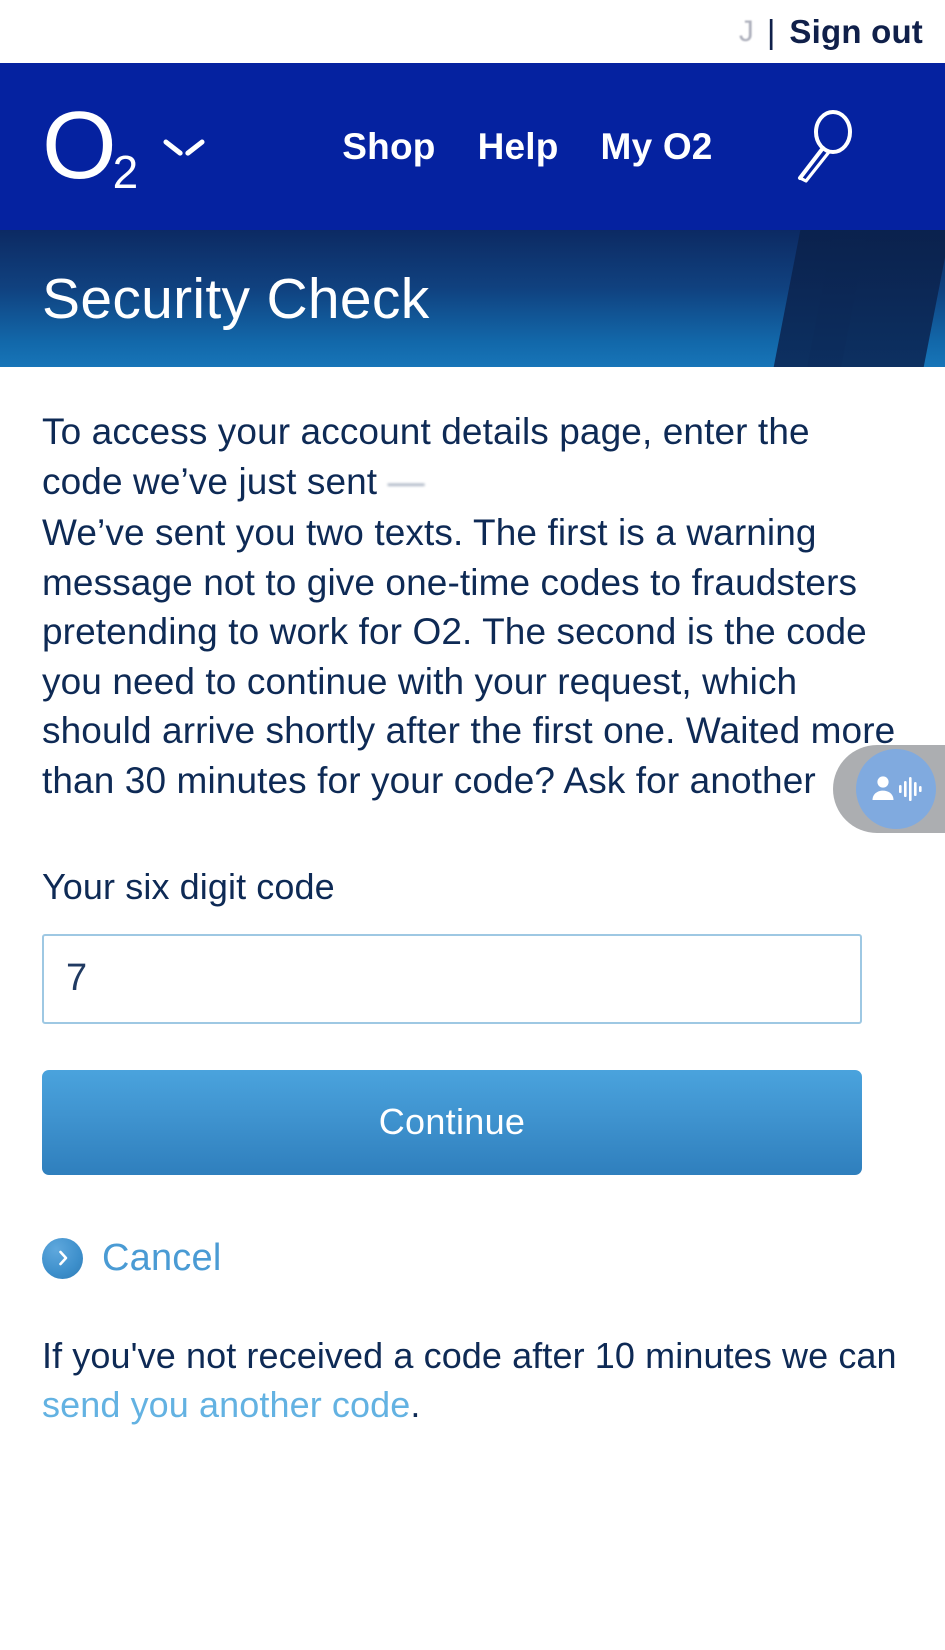 The height and width of the screenshot is (1650, 945). Describe the element at coordinates (472, 298) in the screenshot. I see `page-banner: Security Check` at that location.